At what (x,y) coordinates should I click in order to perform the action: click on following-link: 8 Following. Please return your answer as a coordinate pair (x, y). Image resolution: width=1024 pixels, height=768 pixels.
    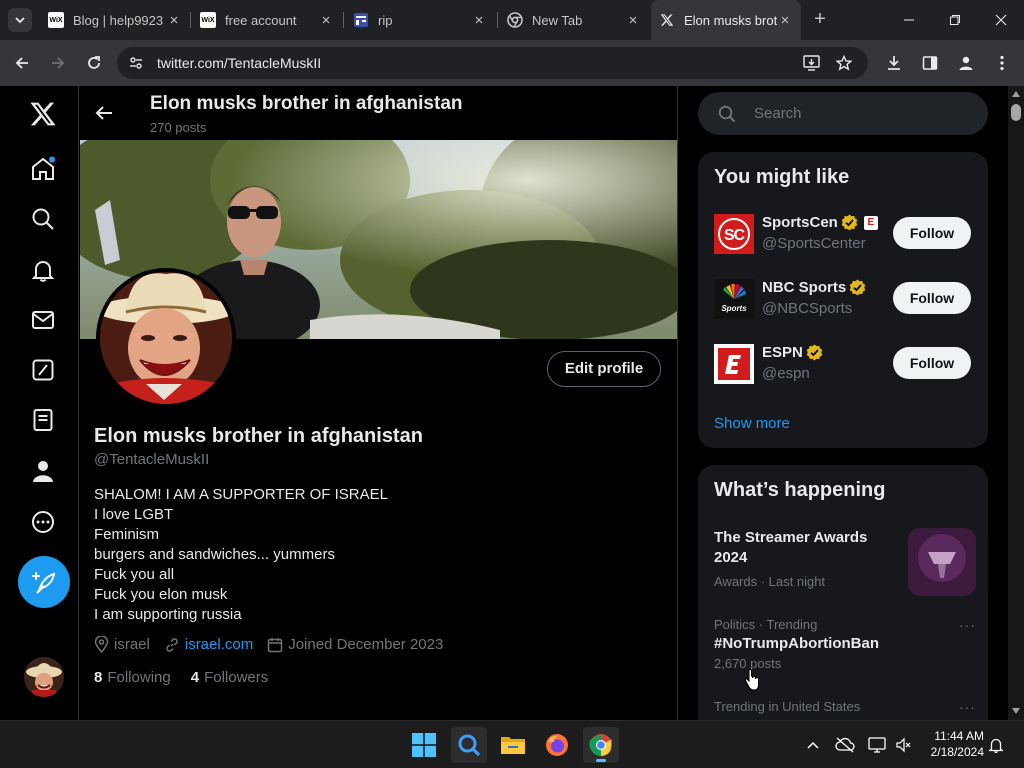
    Looking at the image, I should click on (132, 677).